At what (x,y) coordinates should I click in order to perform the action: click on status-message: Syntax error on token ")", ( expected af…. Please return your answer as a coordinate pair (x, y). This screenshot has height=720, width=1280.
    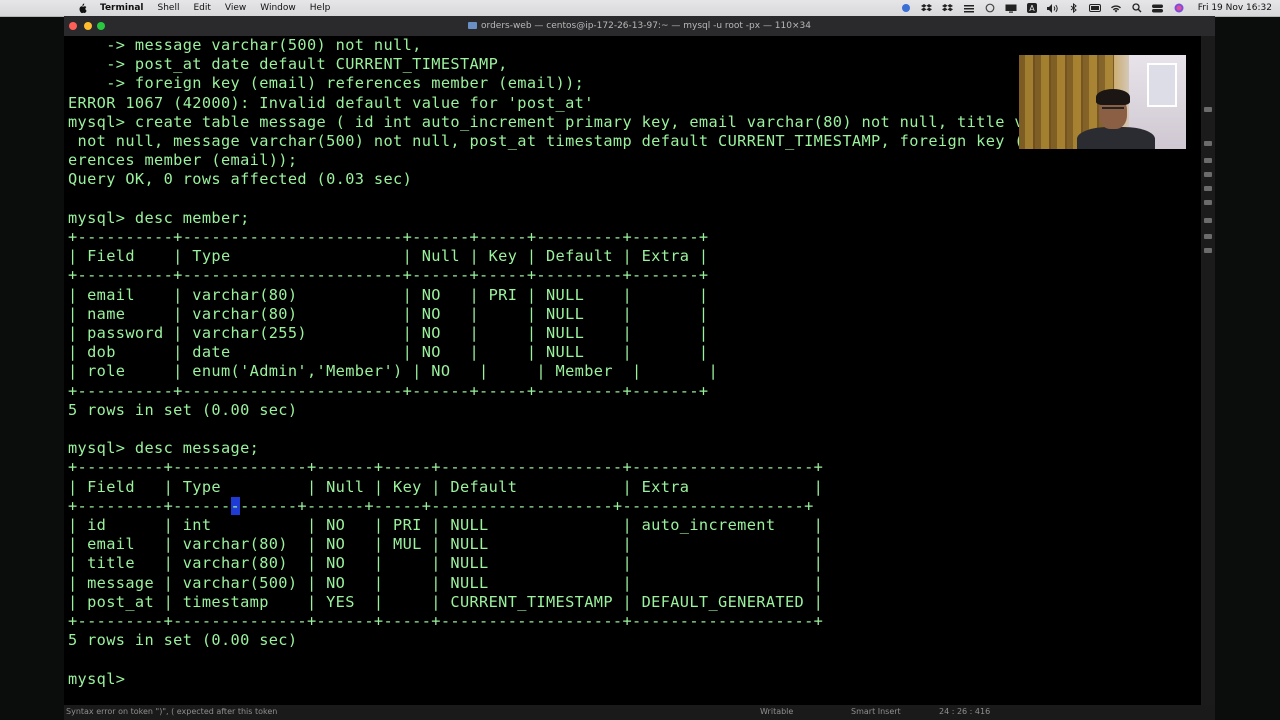
    Looking at the image, I should click on (172, 711).